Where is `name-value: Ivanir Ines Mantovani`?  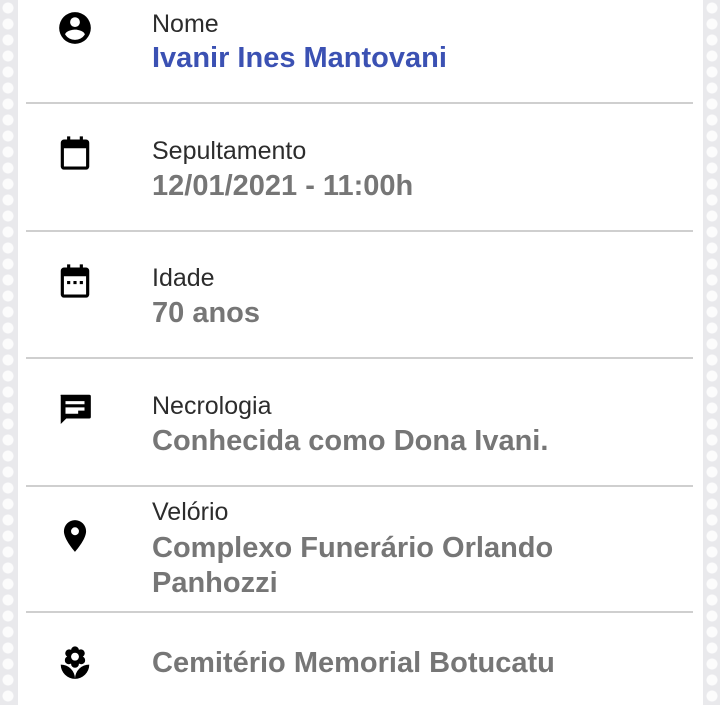
name-value: Ivanir Ines Mantovani is located at coordinates (299, 58).